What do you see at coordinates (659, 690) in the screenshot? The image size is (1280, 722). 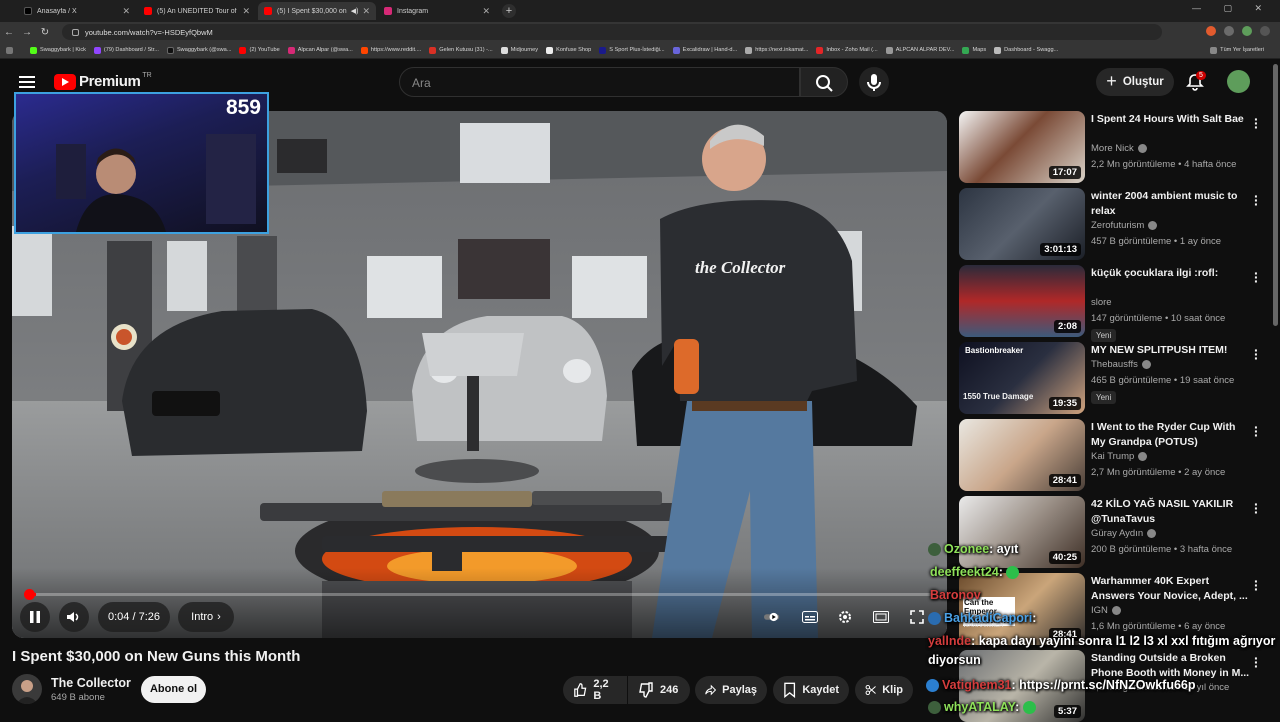 I see `dislike-button: 246` at bounding box center [659, 690].